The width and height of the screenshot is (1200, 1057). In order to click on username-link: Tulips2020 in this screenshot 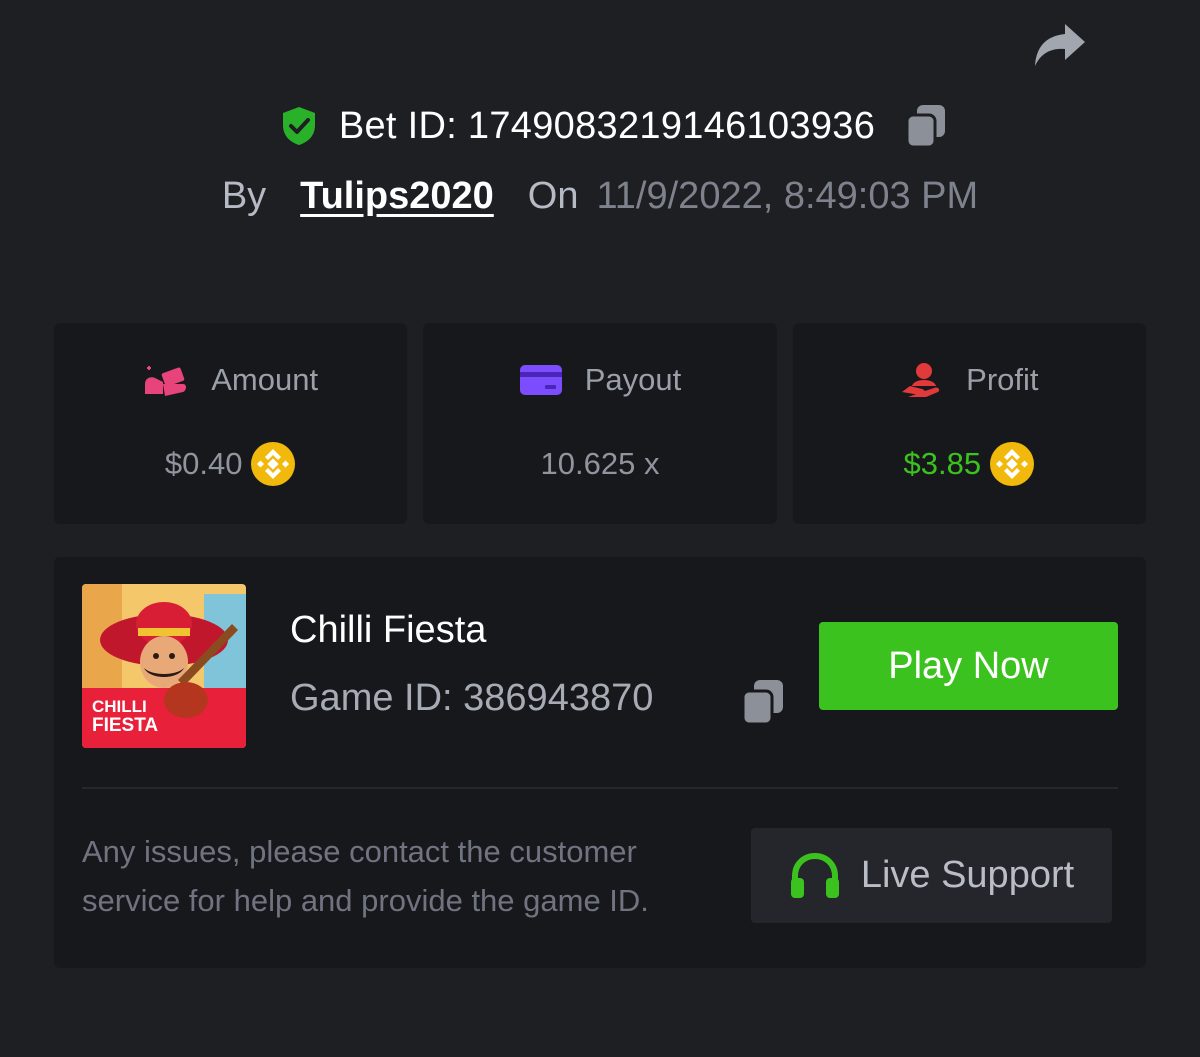, I will do `click(397, 196)`.